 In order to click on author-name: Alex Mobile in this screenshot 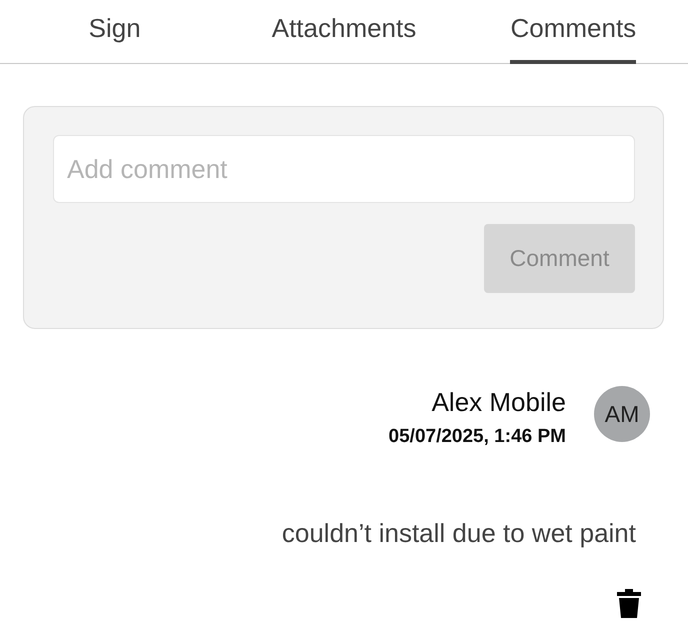, I will do `click(498, 402)`.